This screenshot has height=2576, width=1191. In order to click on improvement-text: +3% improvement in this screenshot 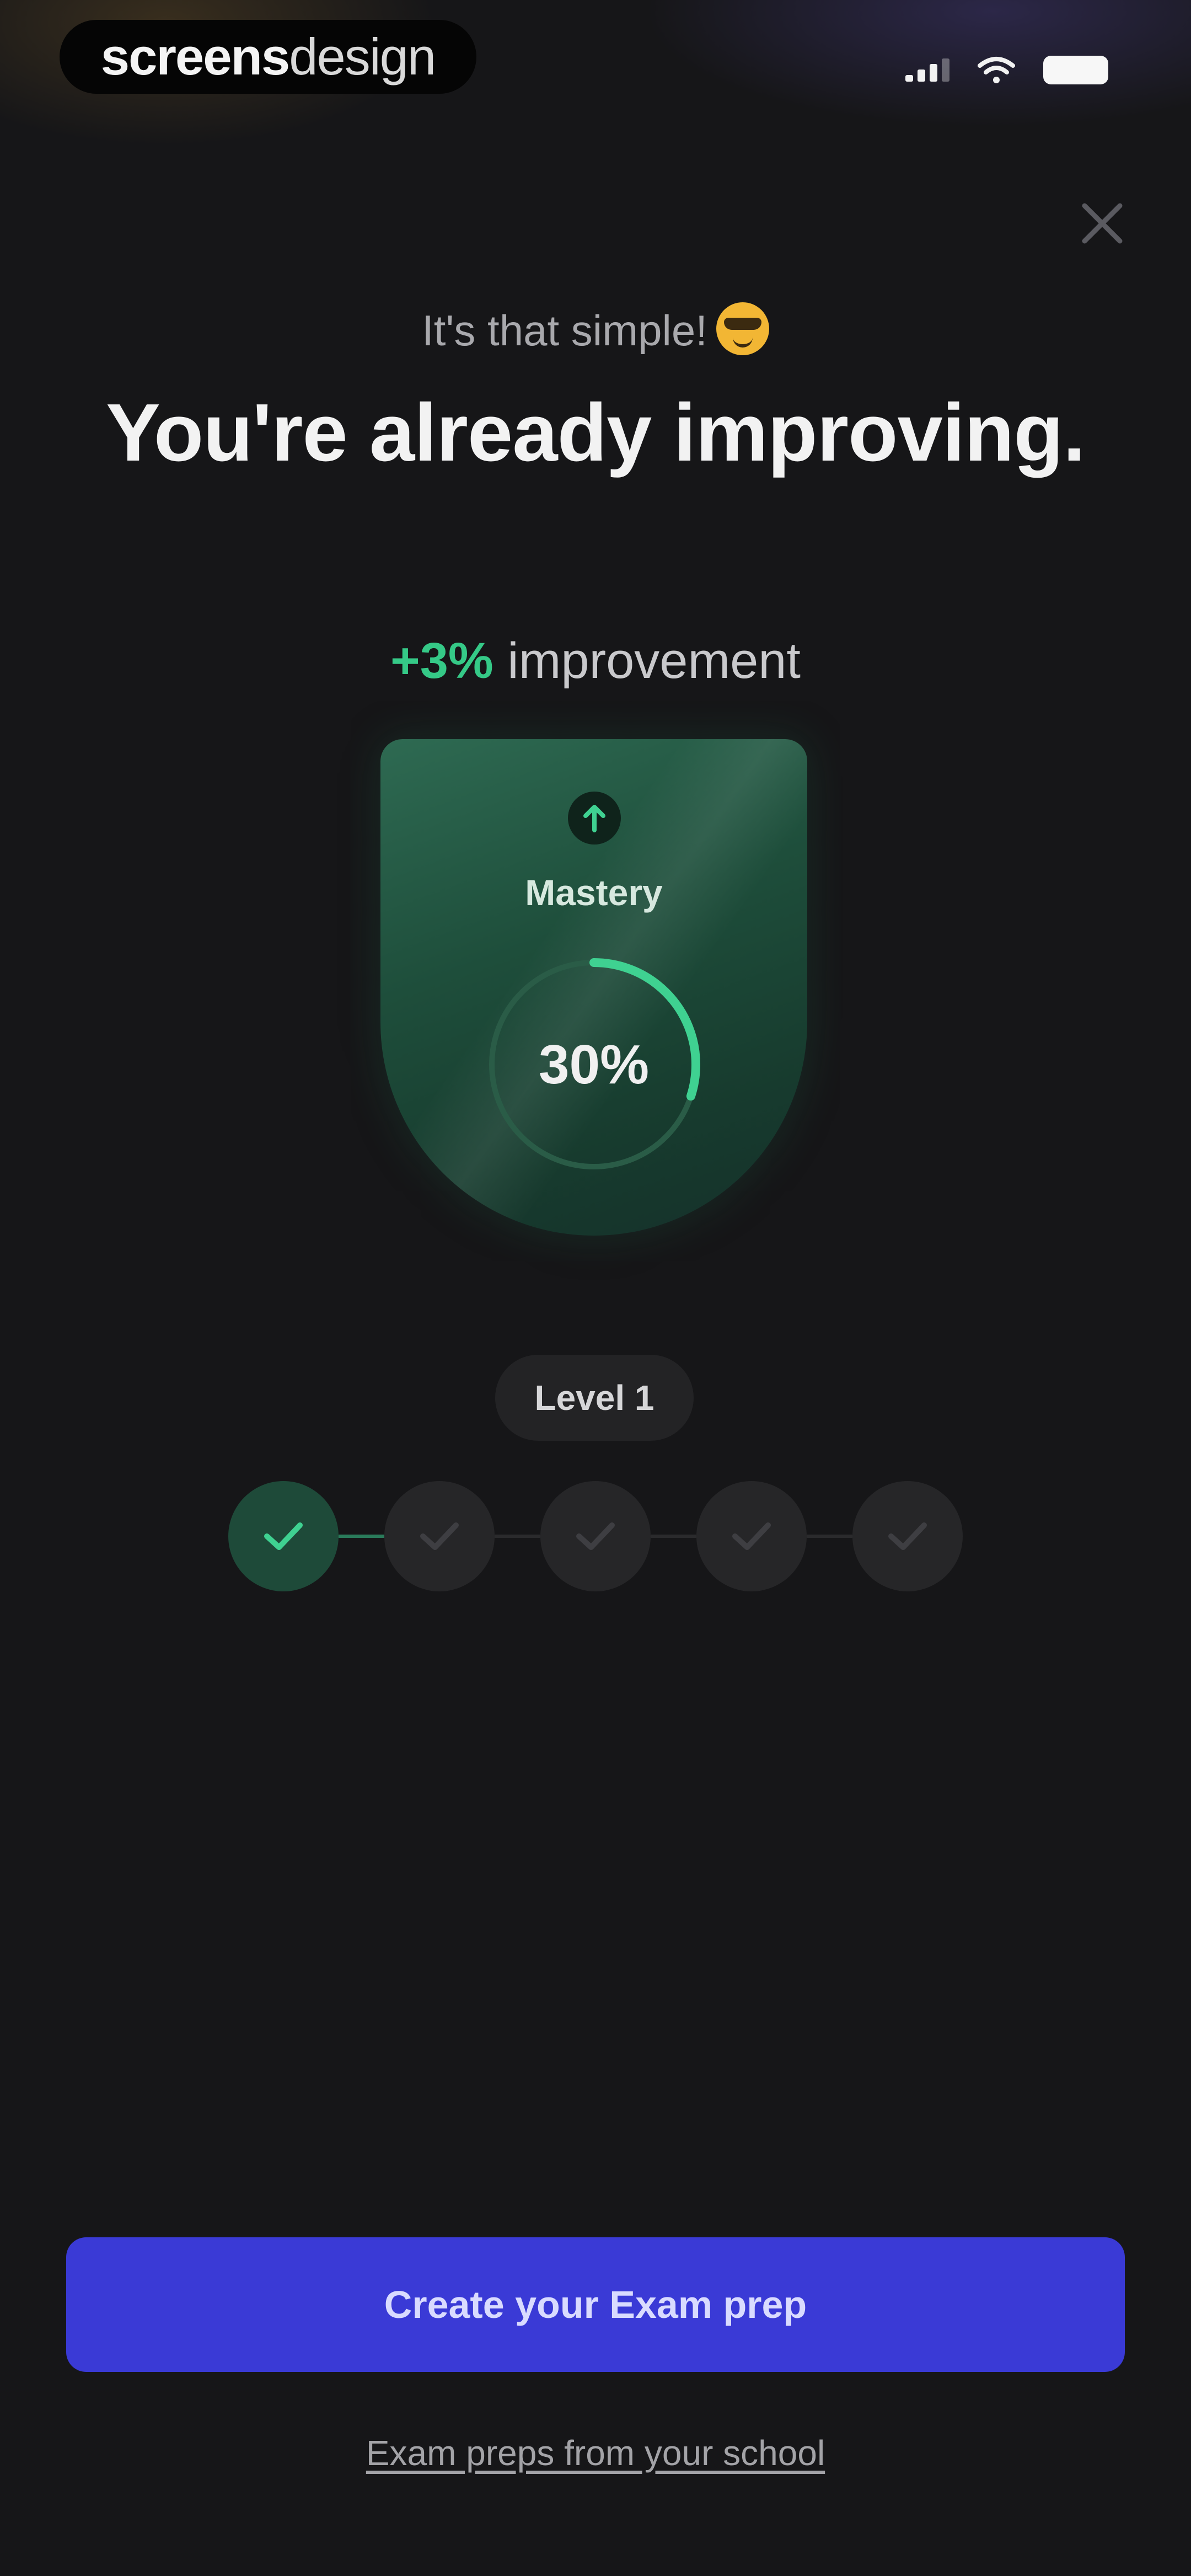, I will do `click(595, 661)`.